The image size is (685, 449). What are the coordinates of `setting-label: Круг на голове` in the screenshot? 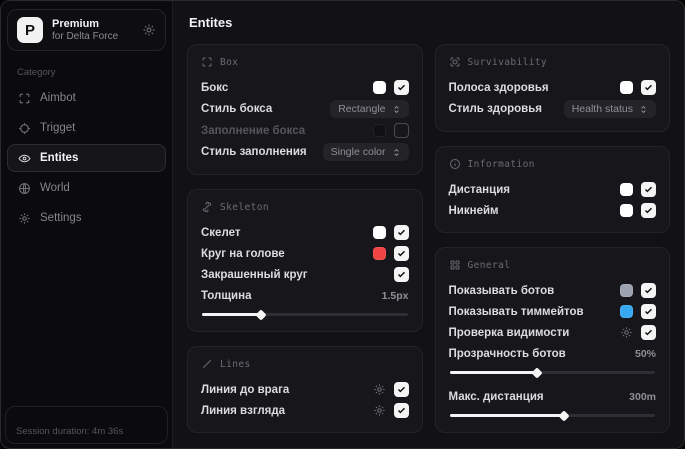 It's located at (243, 253).